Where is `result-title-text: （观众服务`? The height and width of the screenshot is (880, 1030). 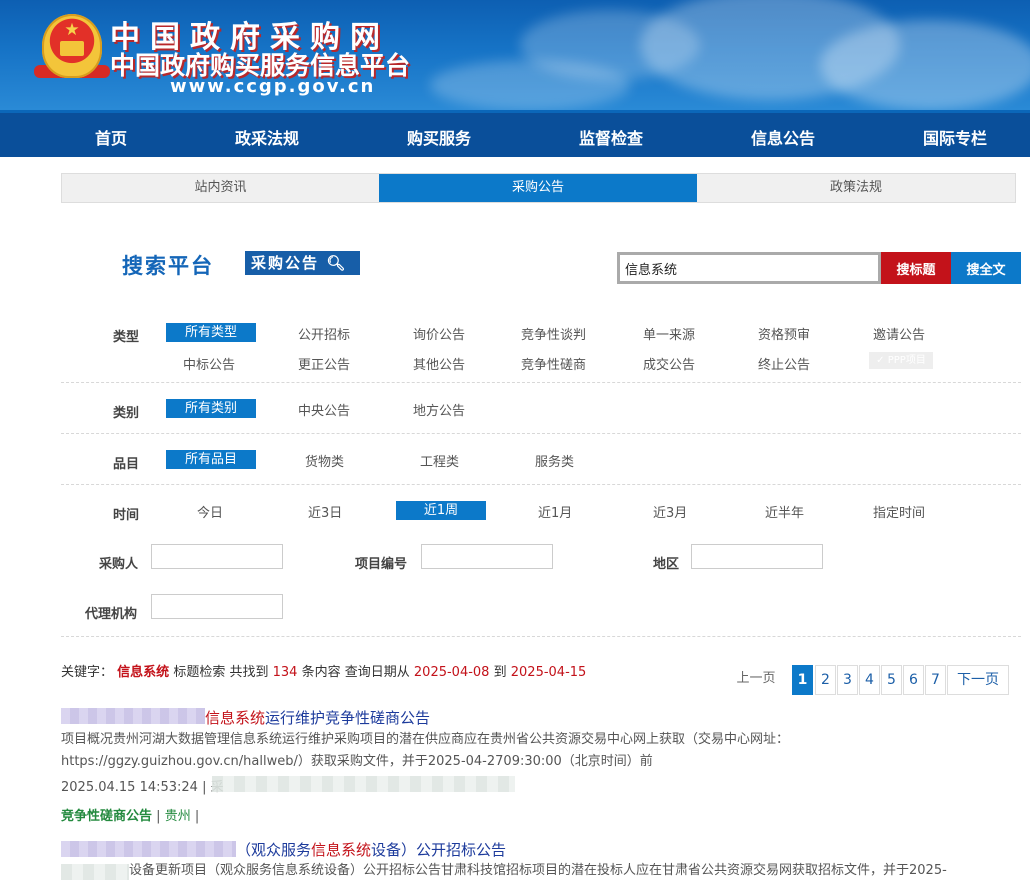
result-title-text: （观众服务 is located at coordinates (274, 850).